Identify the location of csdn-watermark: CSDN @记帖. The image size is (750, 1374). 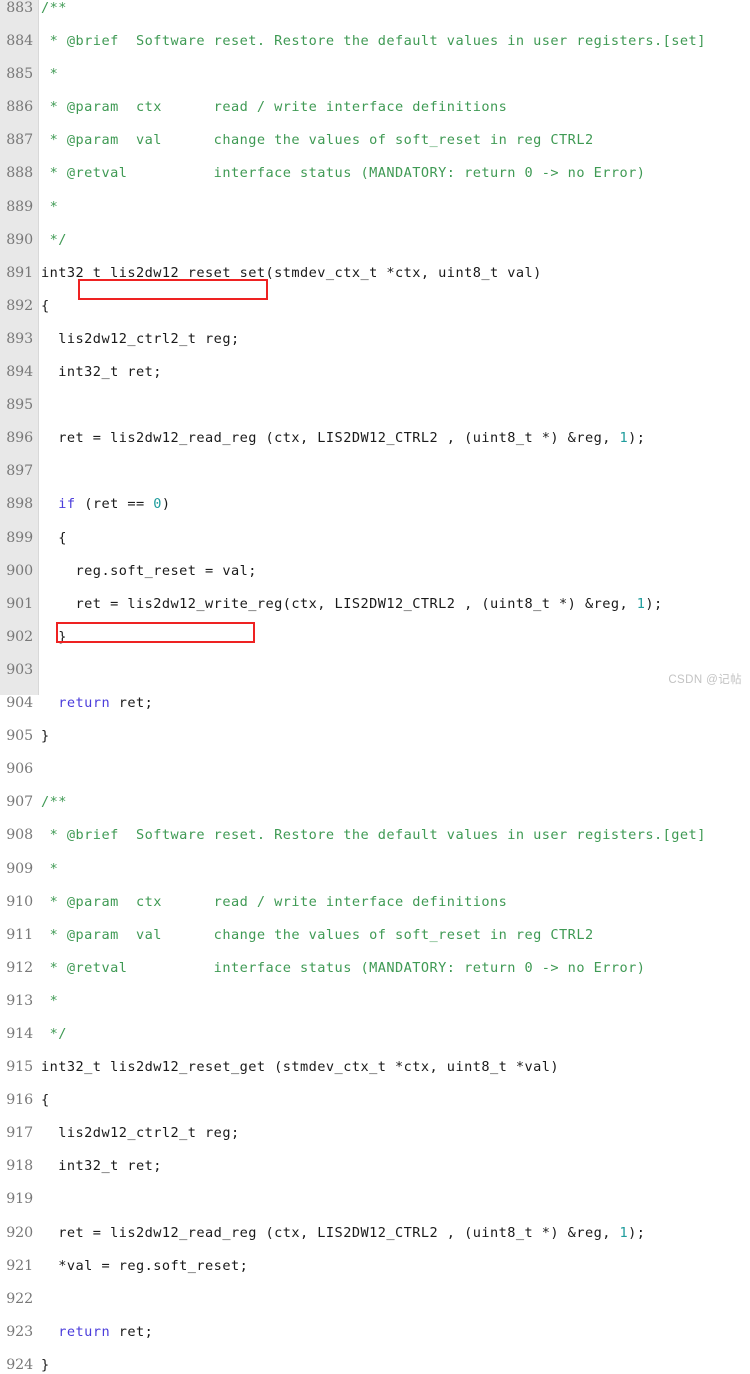
(705, 680).